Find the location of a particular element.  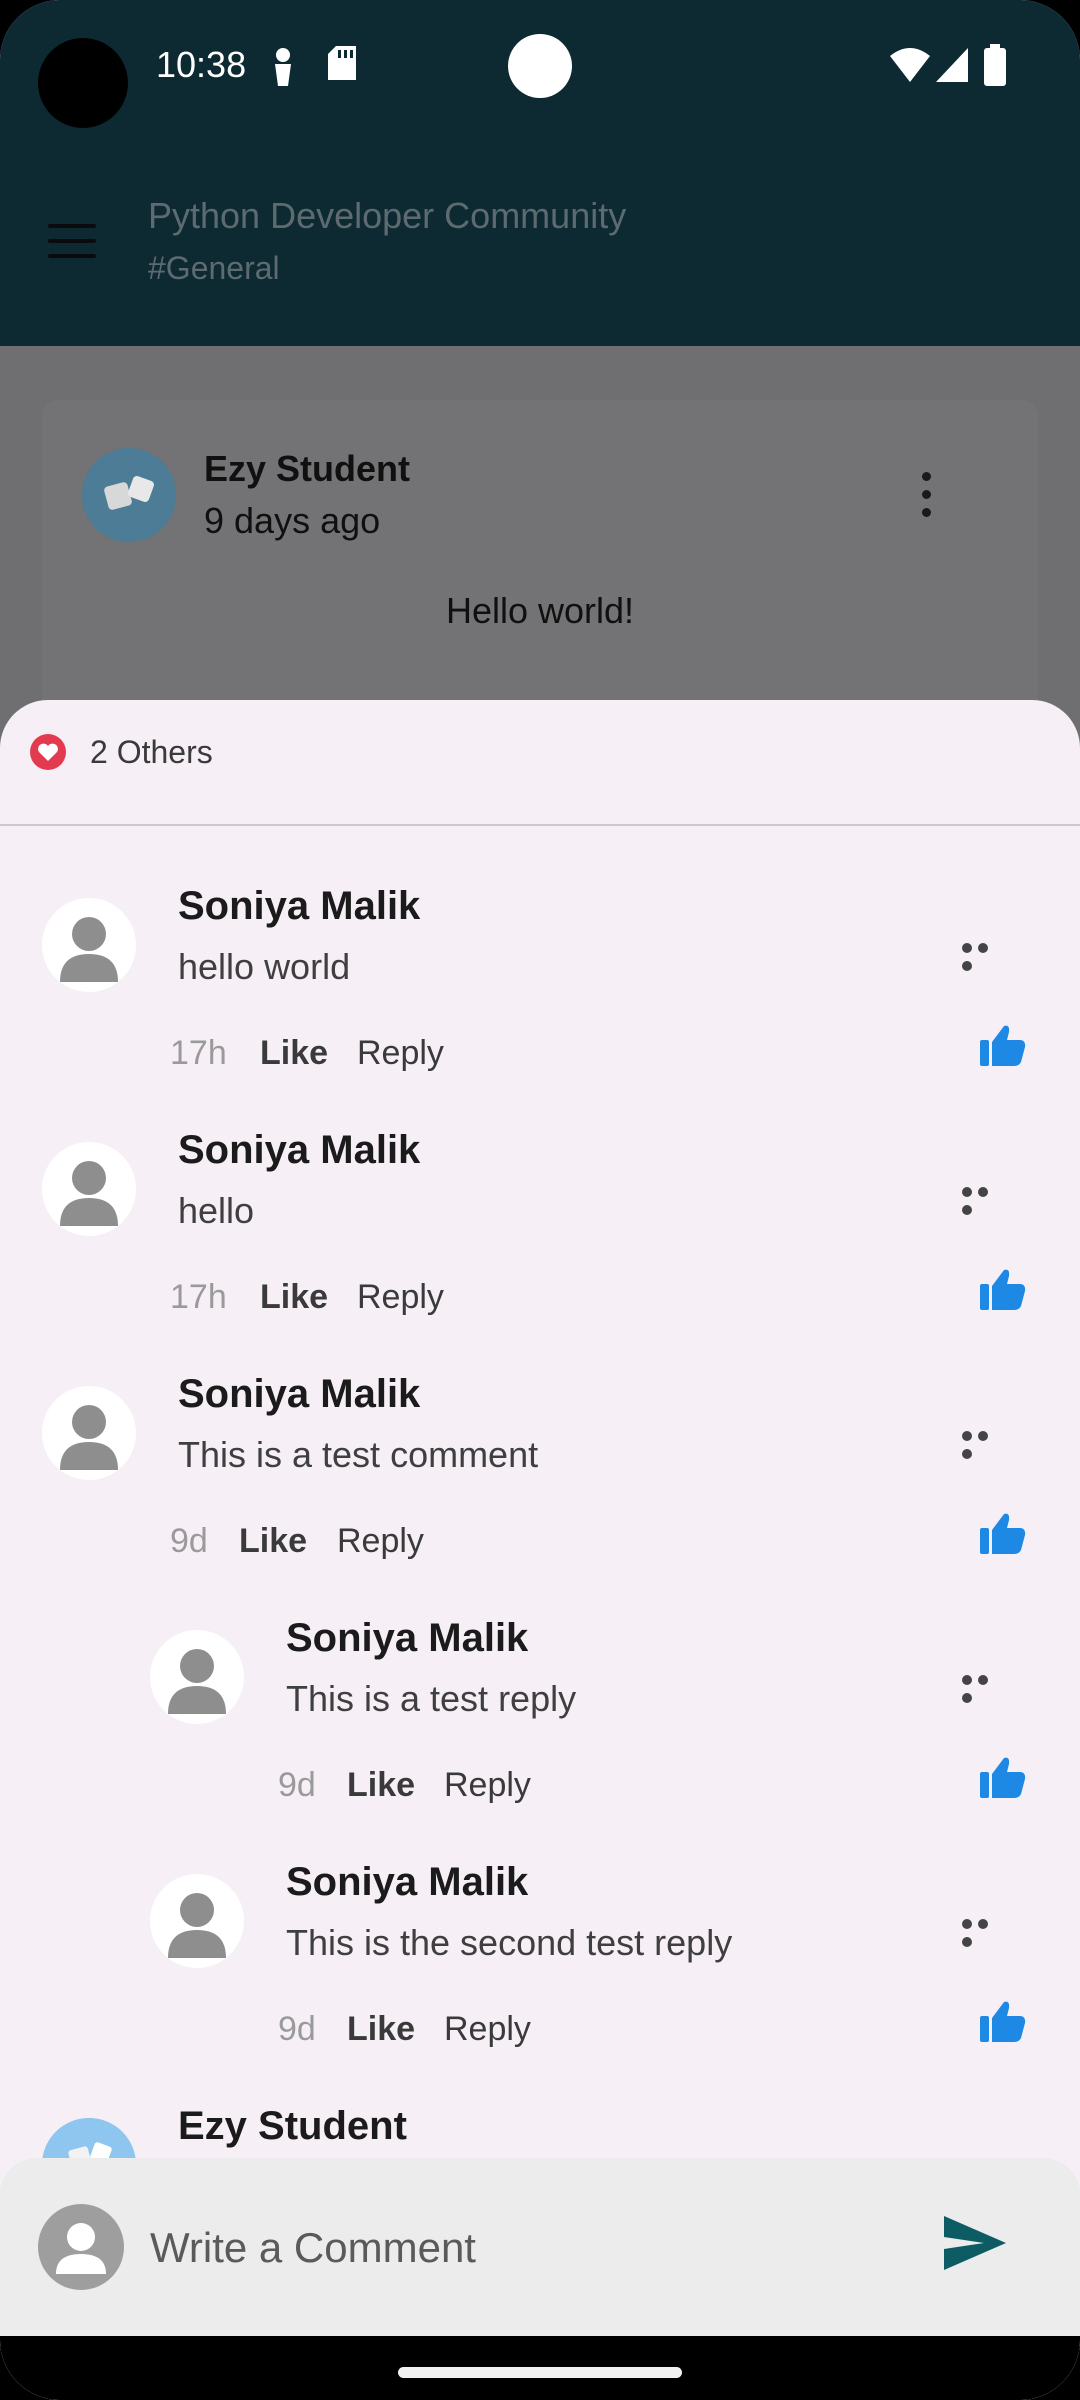

app-title: Python Developer Community is located at coordinates (387, 215).